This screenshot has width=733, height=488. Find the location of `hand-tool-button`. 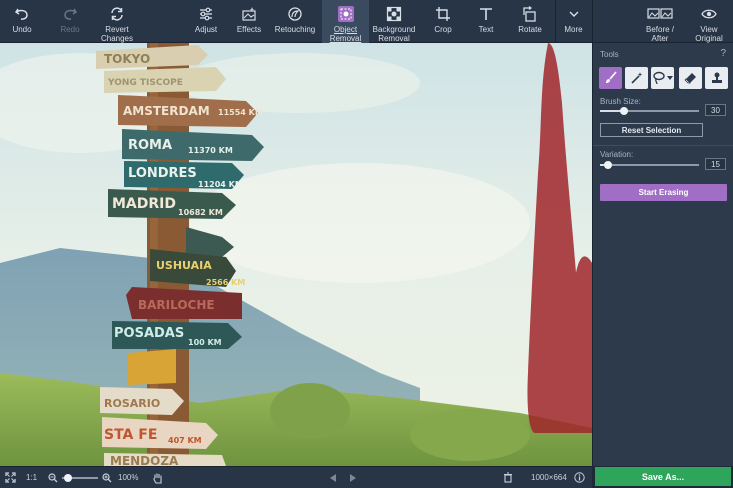

hand-tool-button is located at coordinates (158, 477).